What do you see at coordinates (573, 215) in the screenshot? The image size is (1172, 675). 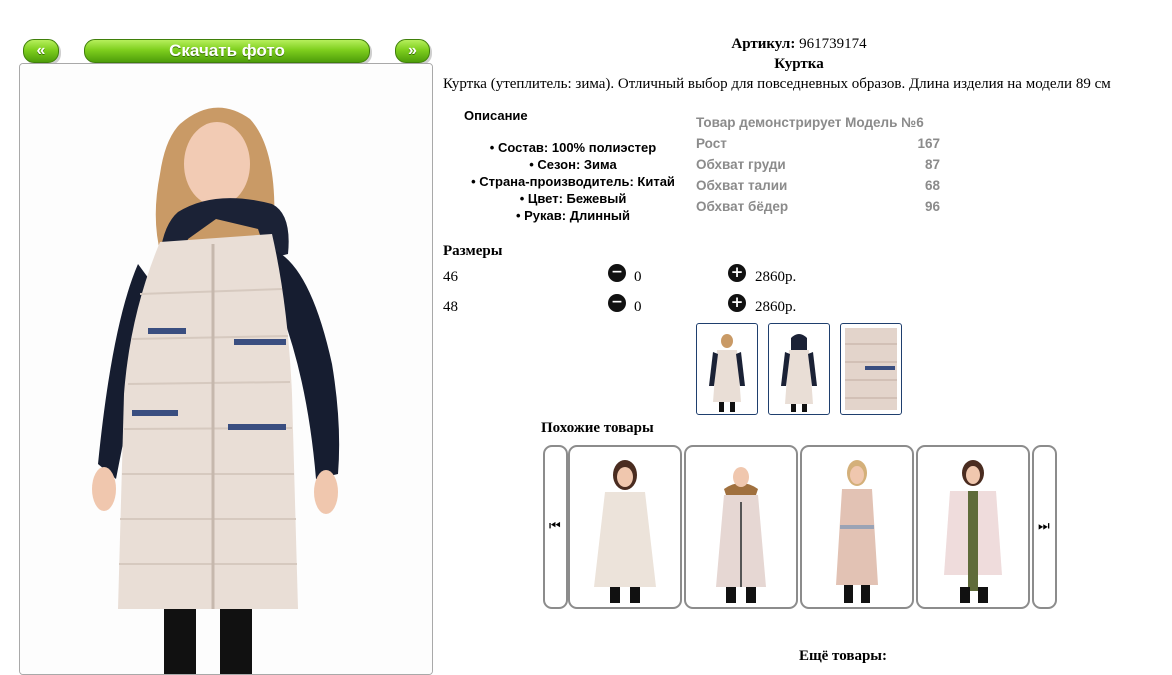 I see `description-item: Рукав: Длинный` at bounding box center [573, 215].